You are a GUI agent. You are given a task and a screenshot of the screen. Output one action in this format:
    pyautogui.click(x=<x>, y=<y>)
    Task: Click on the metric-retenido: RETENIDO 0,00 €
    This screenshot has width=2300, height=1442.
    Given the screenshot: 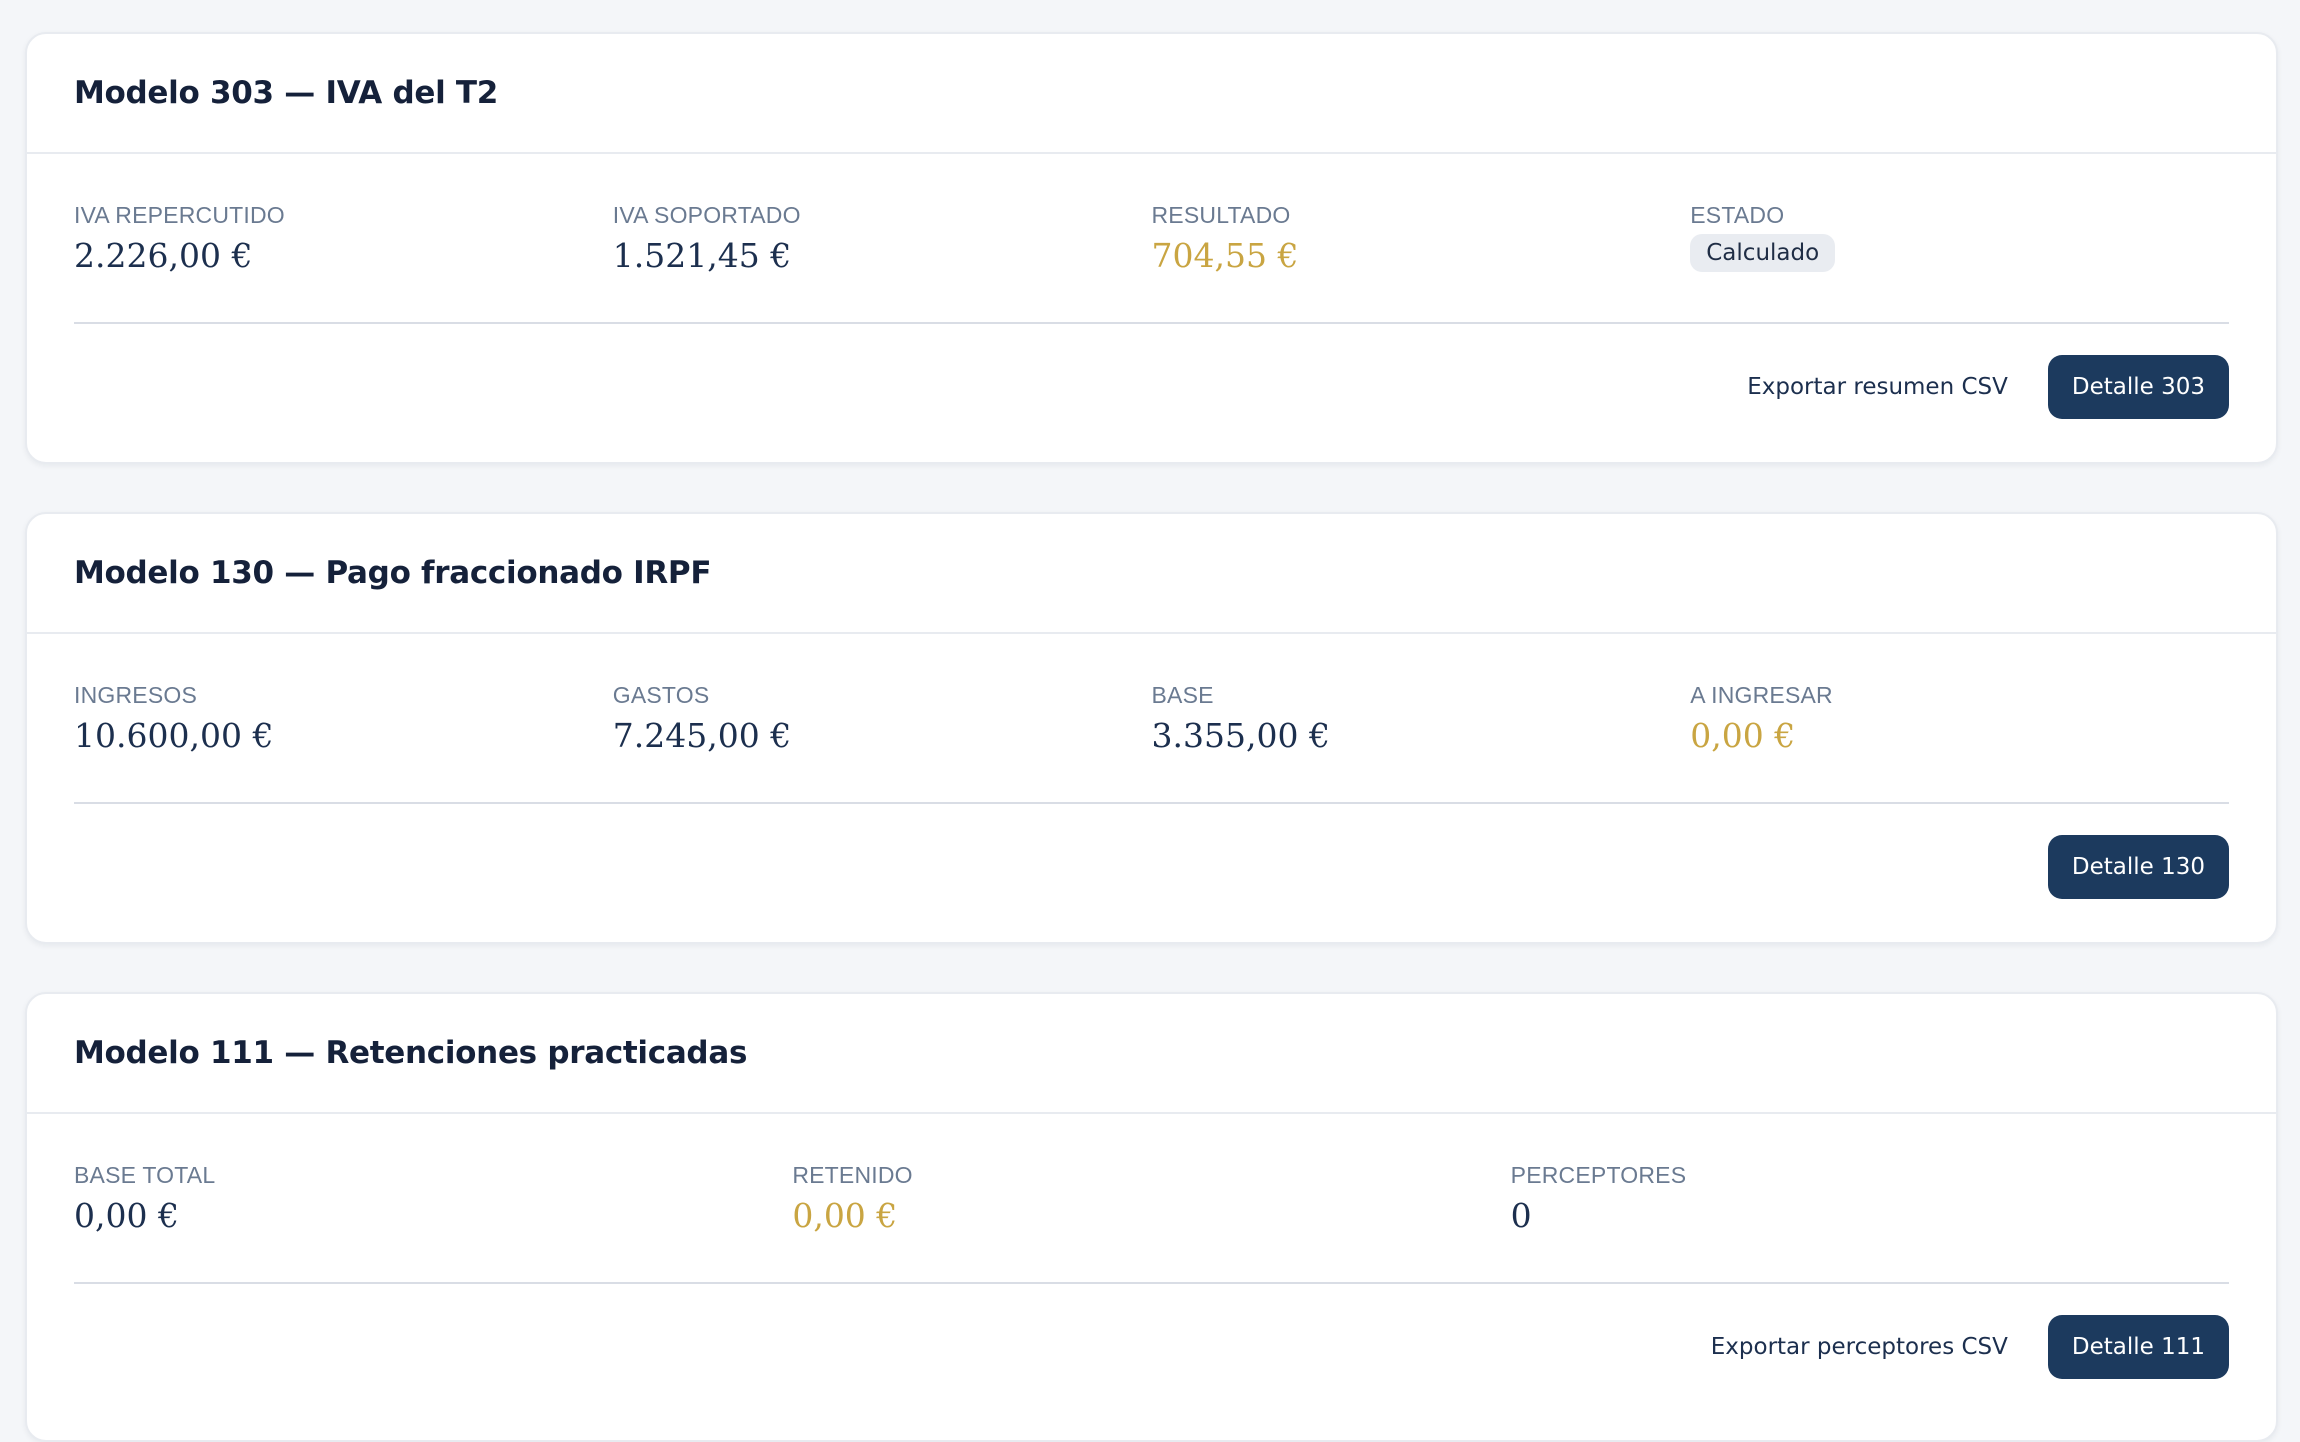 What is the action you would take?
    pyautogui.click(x=1151, y=1222)
    